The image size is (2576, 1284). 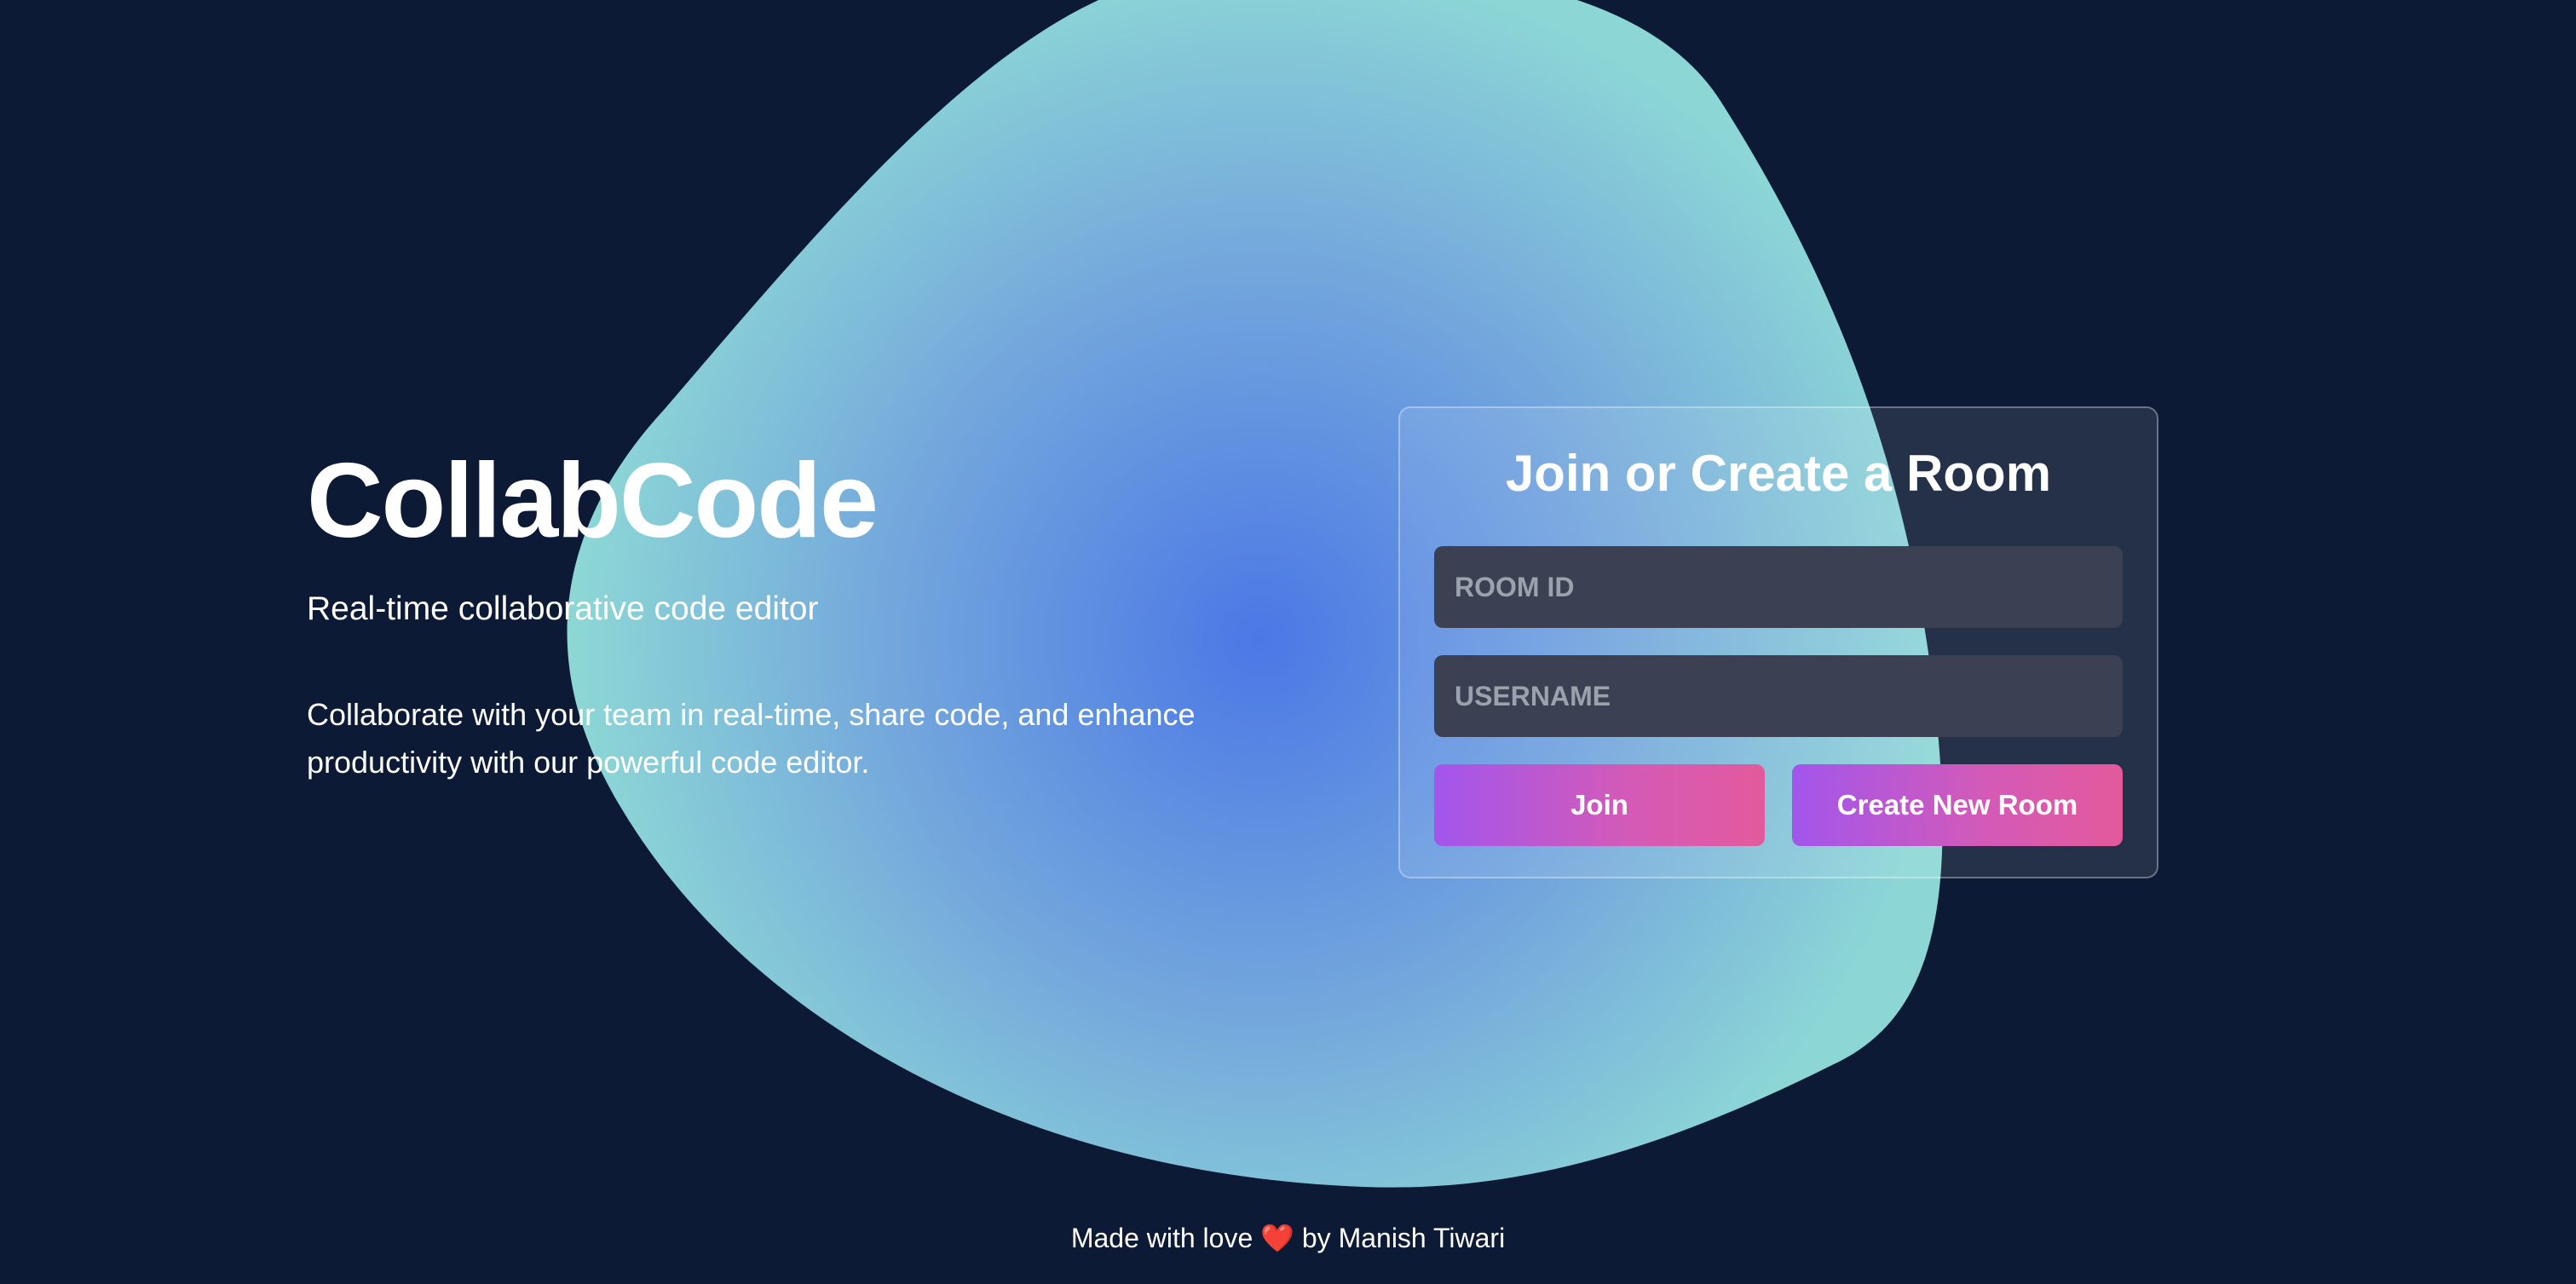 What do you see at coordinates (1778, 805) in the screenshot?
I see `room-card-actions: Join Create New Room` at bounding box center [1778, 805].